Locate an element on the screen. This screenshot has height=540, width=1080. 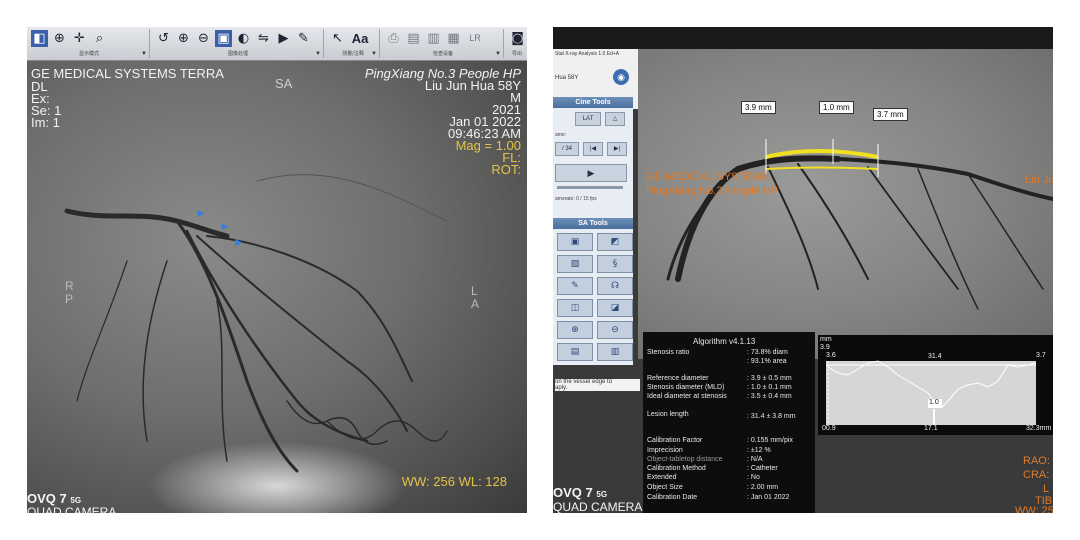
toolbar-group-measure: ↖ Aa 测量/注释 ▼ is located at coordinates (353, 43).